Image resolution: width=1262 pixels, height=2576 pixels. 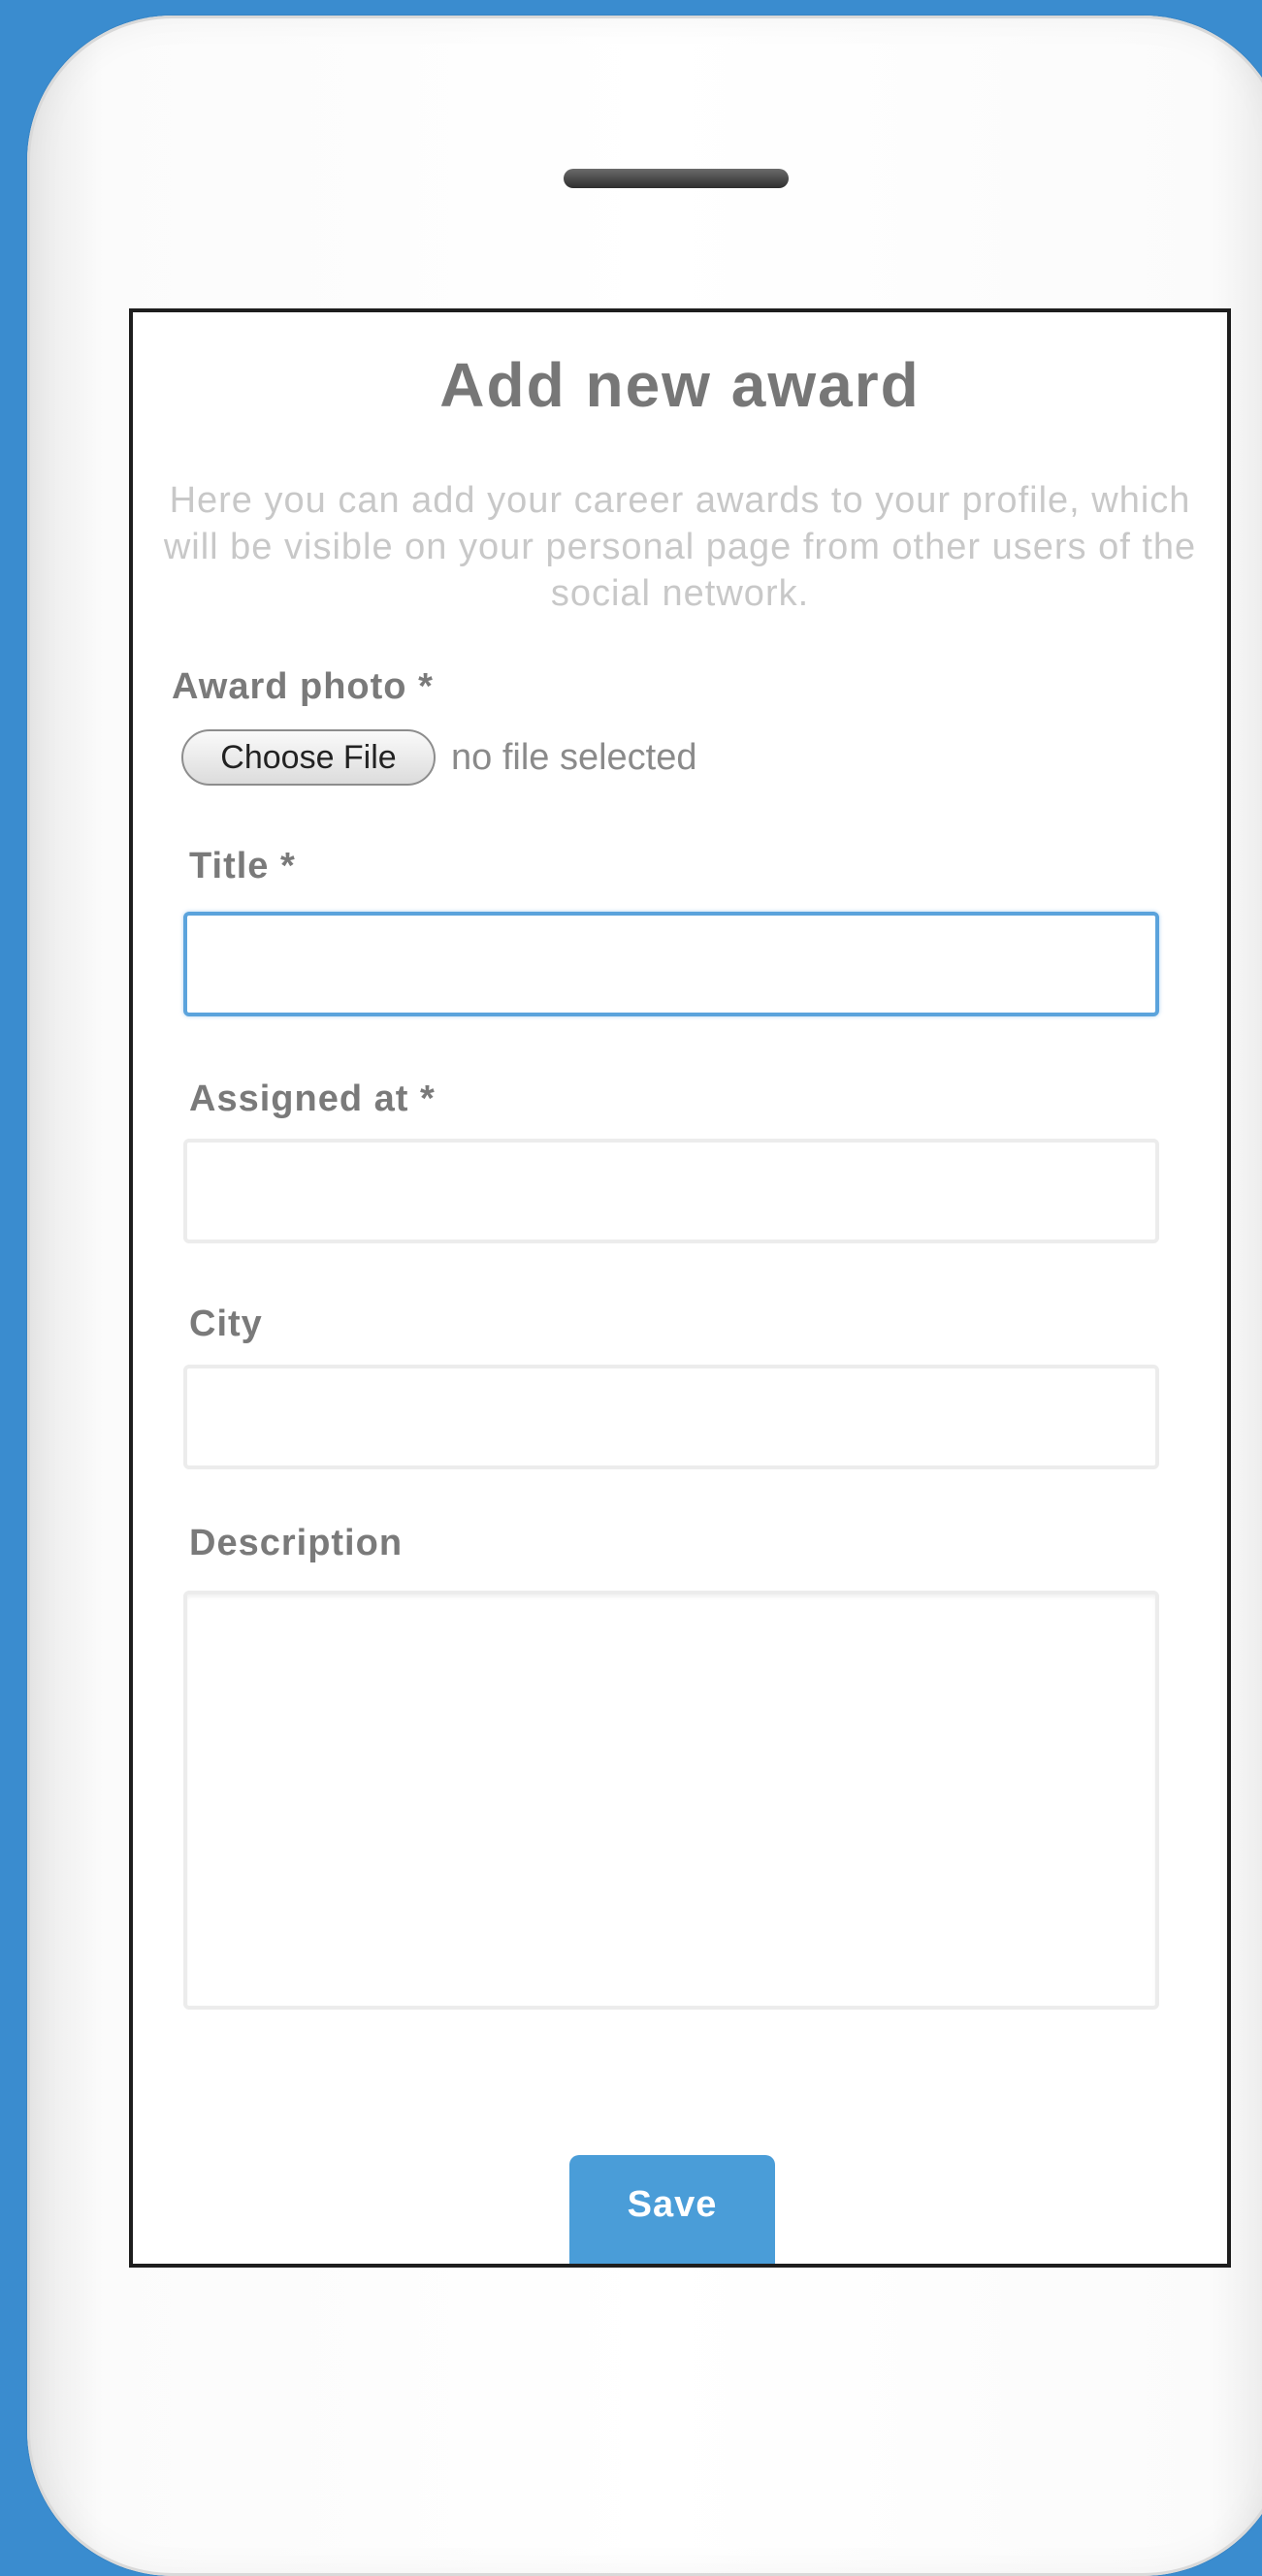 What do you see at coordinates (303, 686) in the screenshot?
I see `award-photo-label: Award photo *` at bounding box center [303, 686].